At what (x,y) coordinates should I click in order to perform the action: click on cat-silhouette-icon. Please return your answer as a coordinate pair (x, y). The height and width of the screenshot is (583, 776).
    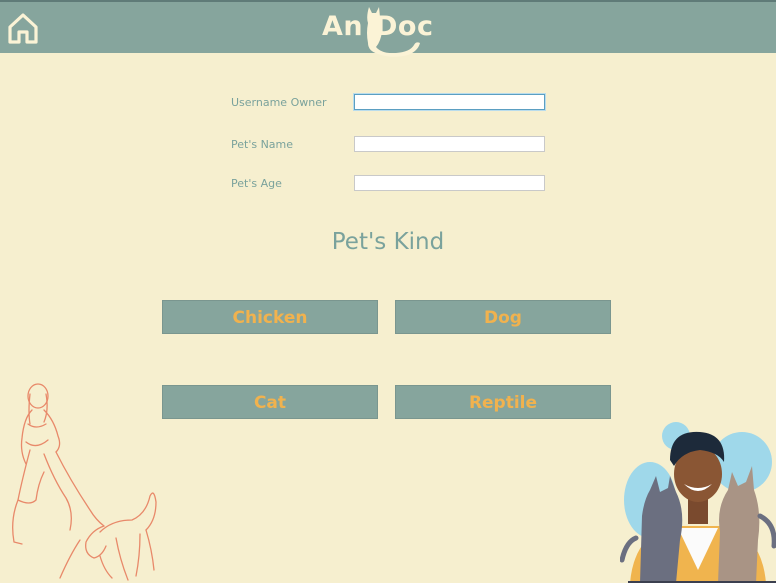
    Looking at the image, I should click on (393, 32).